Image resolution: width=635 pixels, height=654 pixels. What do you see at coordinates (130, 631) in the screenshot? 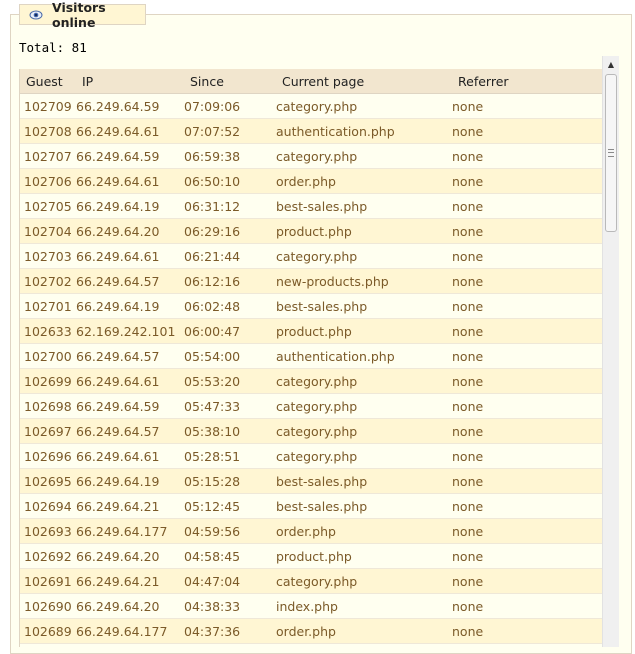
I see `cell-ip: 66.249.64.177` at bounding box center [130, 631].